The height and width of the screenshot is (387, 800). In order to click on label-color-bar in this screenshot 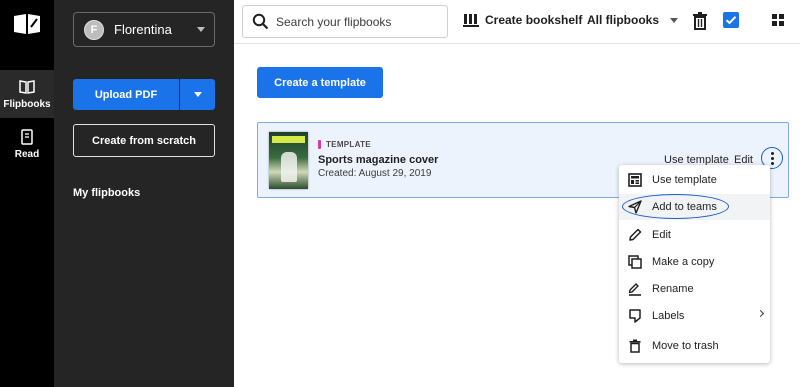, I will do `click(319, 144)`.